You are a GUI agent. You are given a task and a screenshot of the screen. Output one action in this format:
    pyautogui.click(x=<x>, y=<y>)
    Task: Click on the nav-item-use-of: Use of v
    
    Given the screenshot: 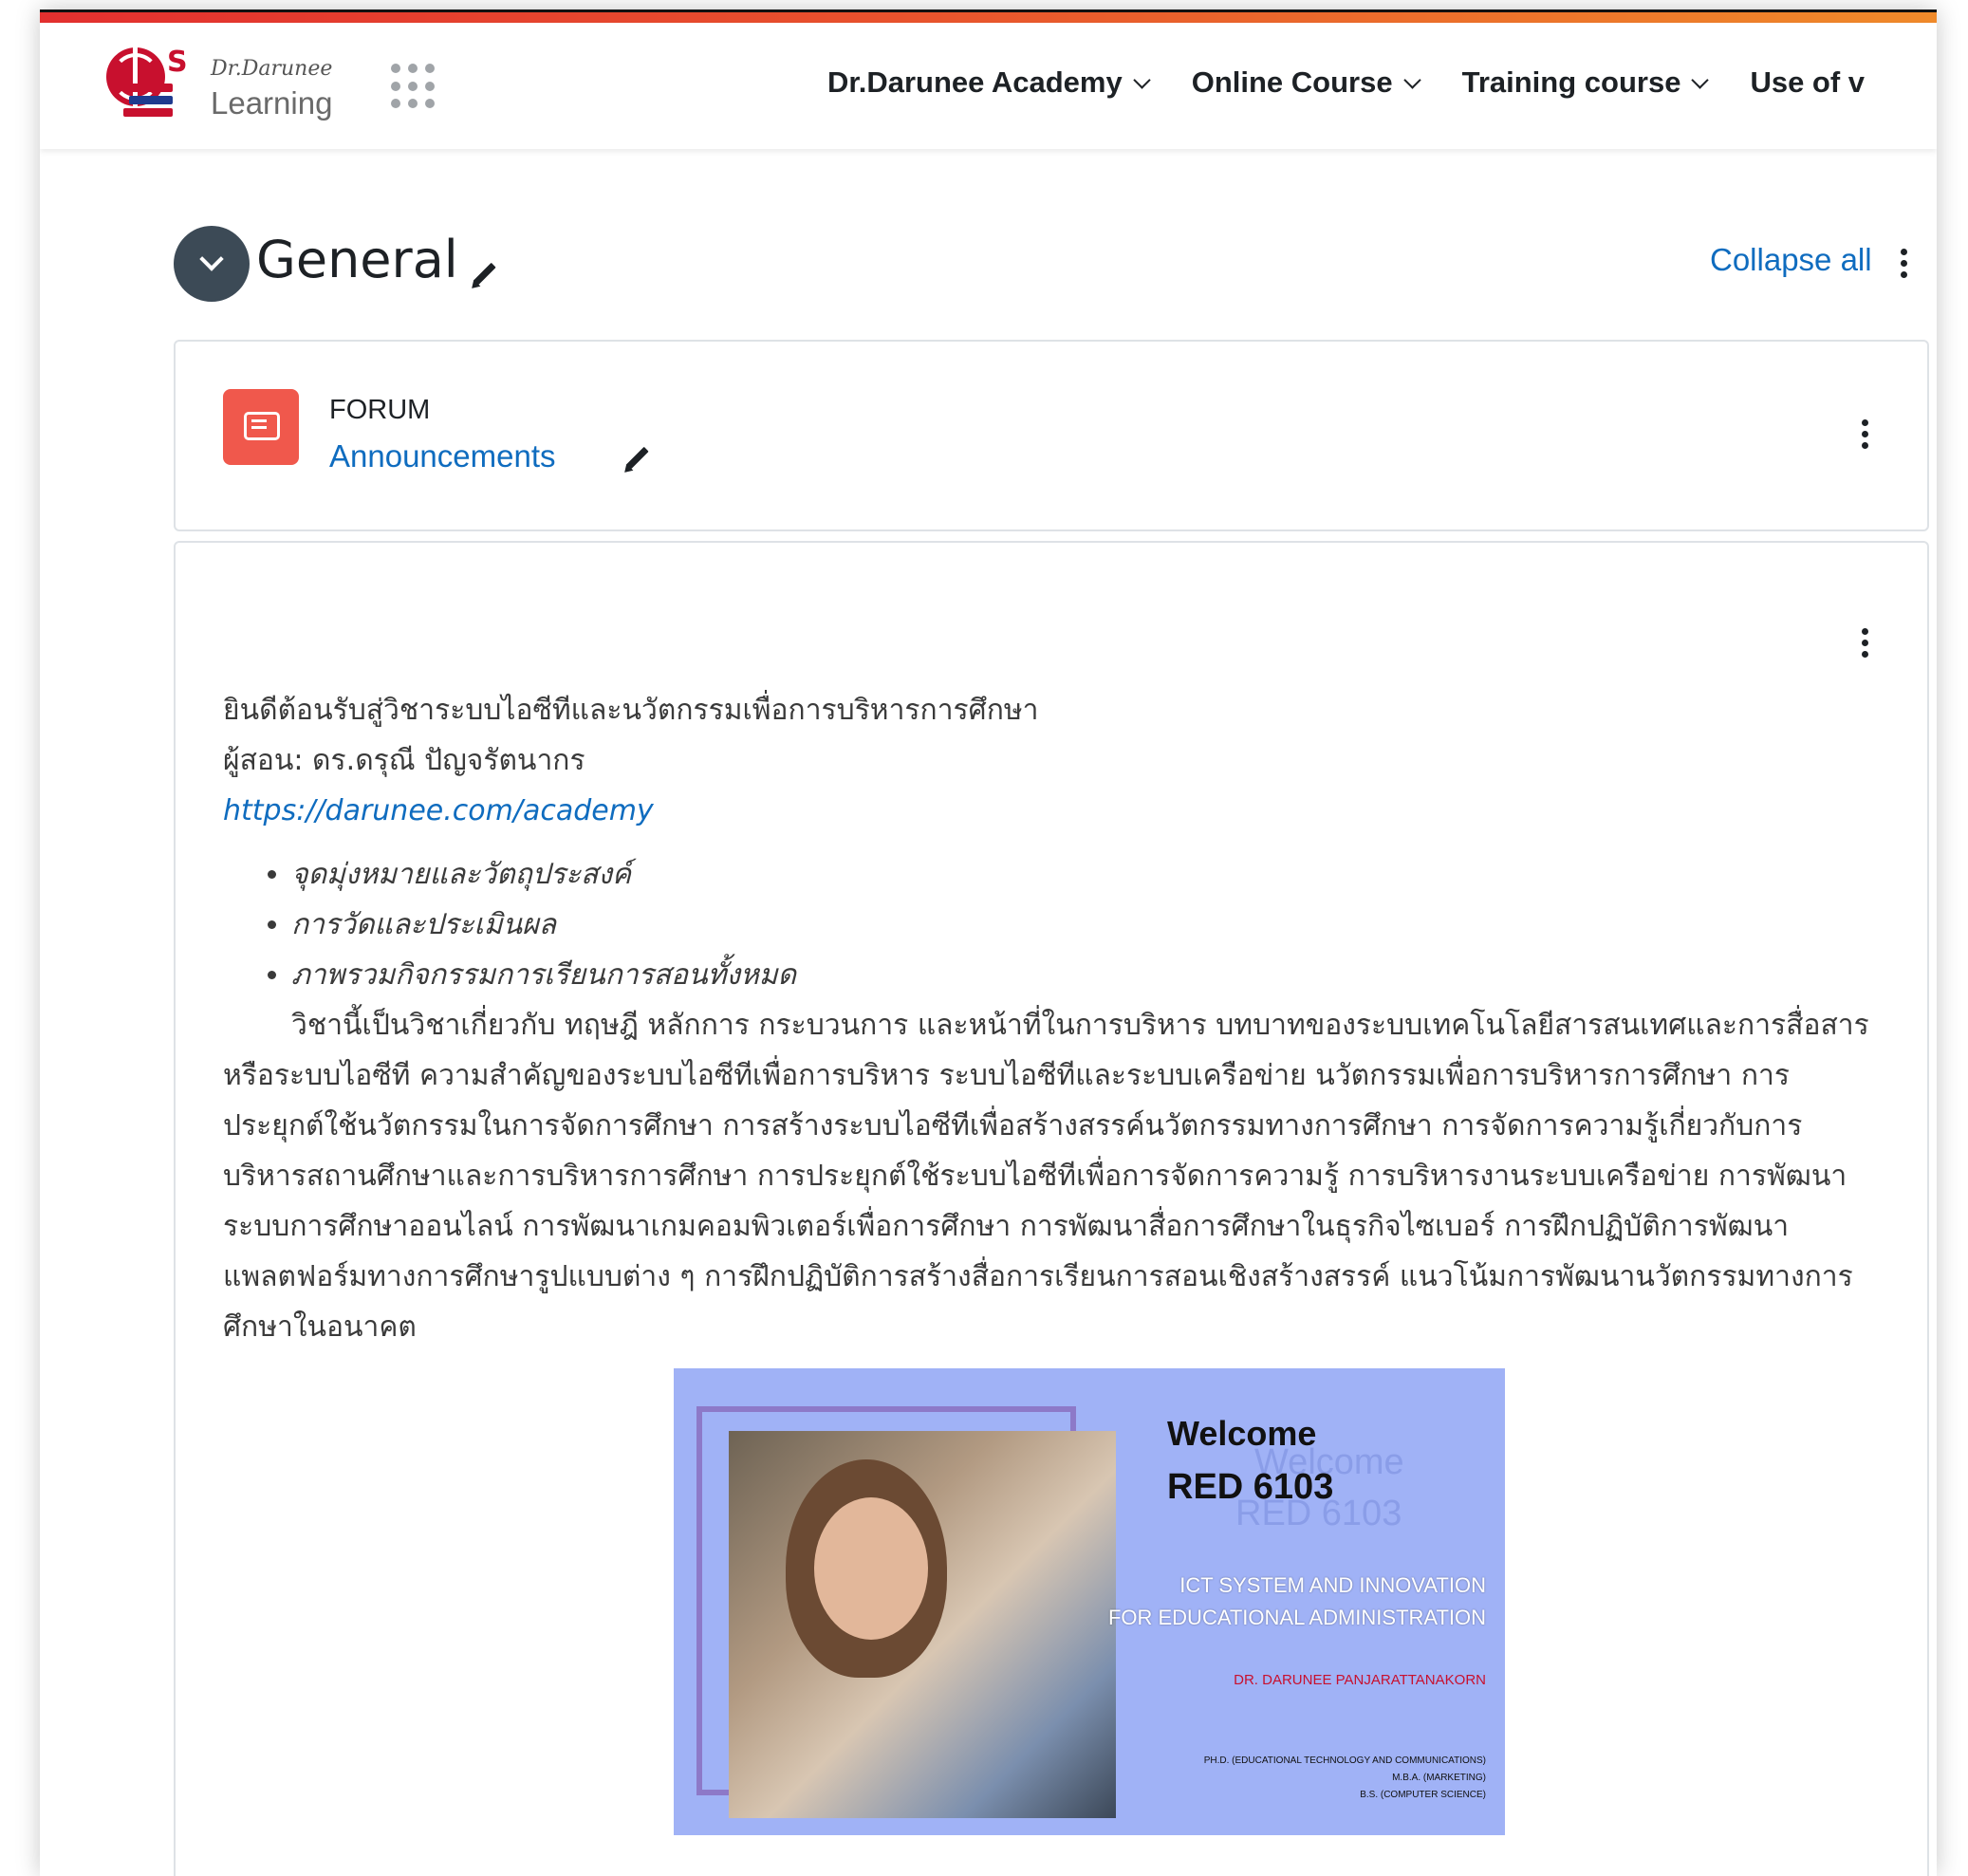 What is the action you would take?
    pyautogui.click(x=1808, y=82)
    